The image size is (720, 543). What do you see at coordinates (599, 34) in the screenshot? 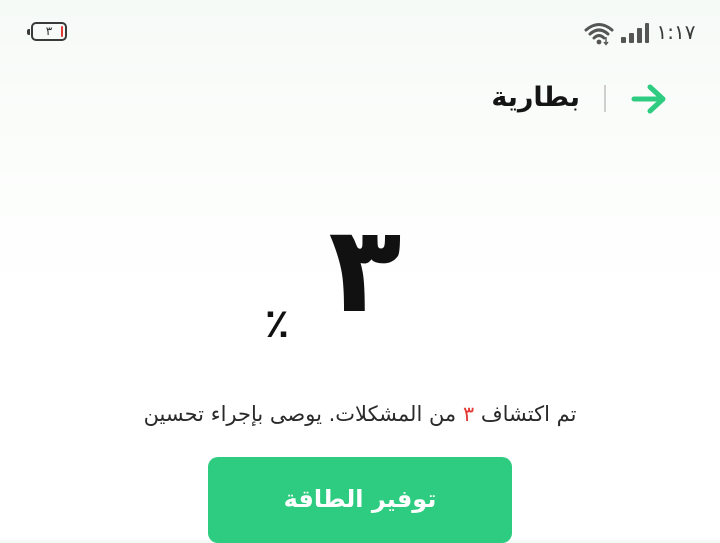
I see `wifi-icon` at bounding box center [599, 34].